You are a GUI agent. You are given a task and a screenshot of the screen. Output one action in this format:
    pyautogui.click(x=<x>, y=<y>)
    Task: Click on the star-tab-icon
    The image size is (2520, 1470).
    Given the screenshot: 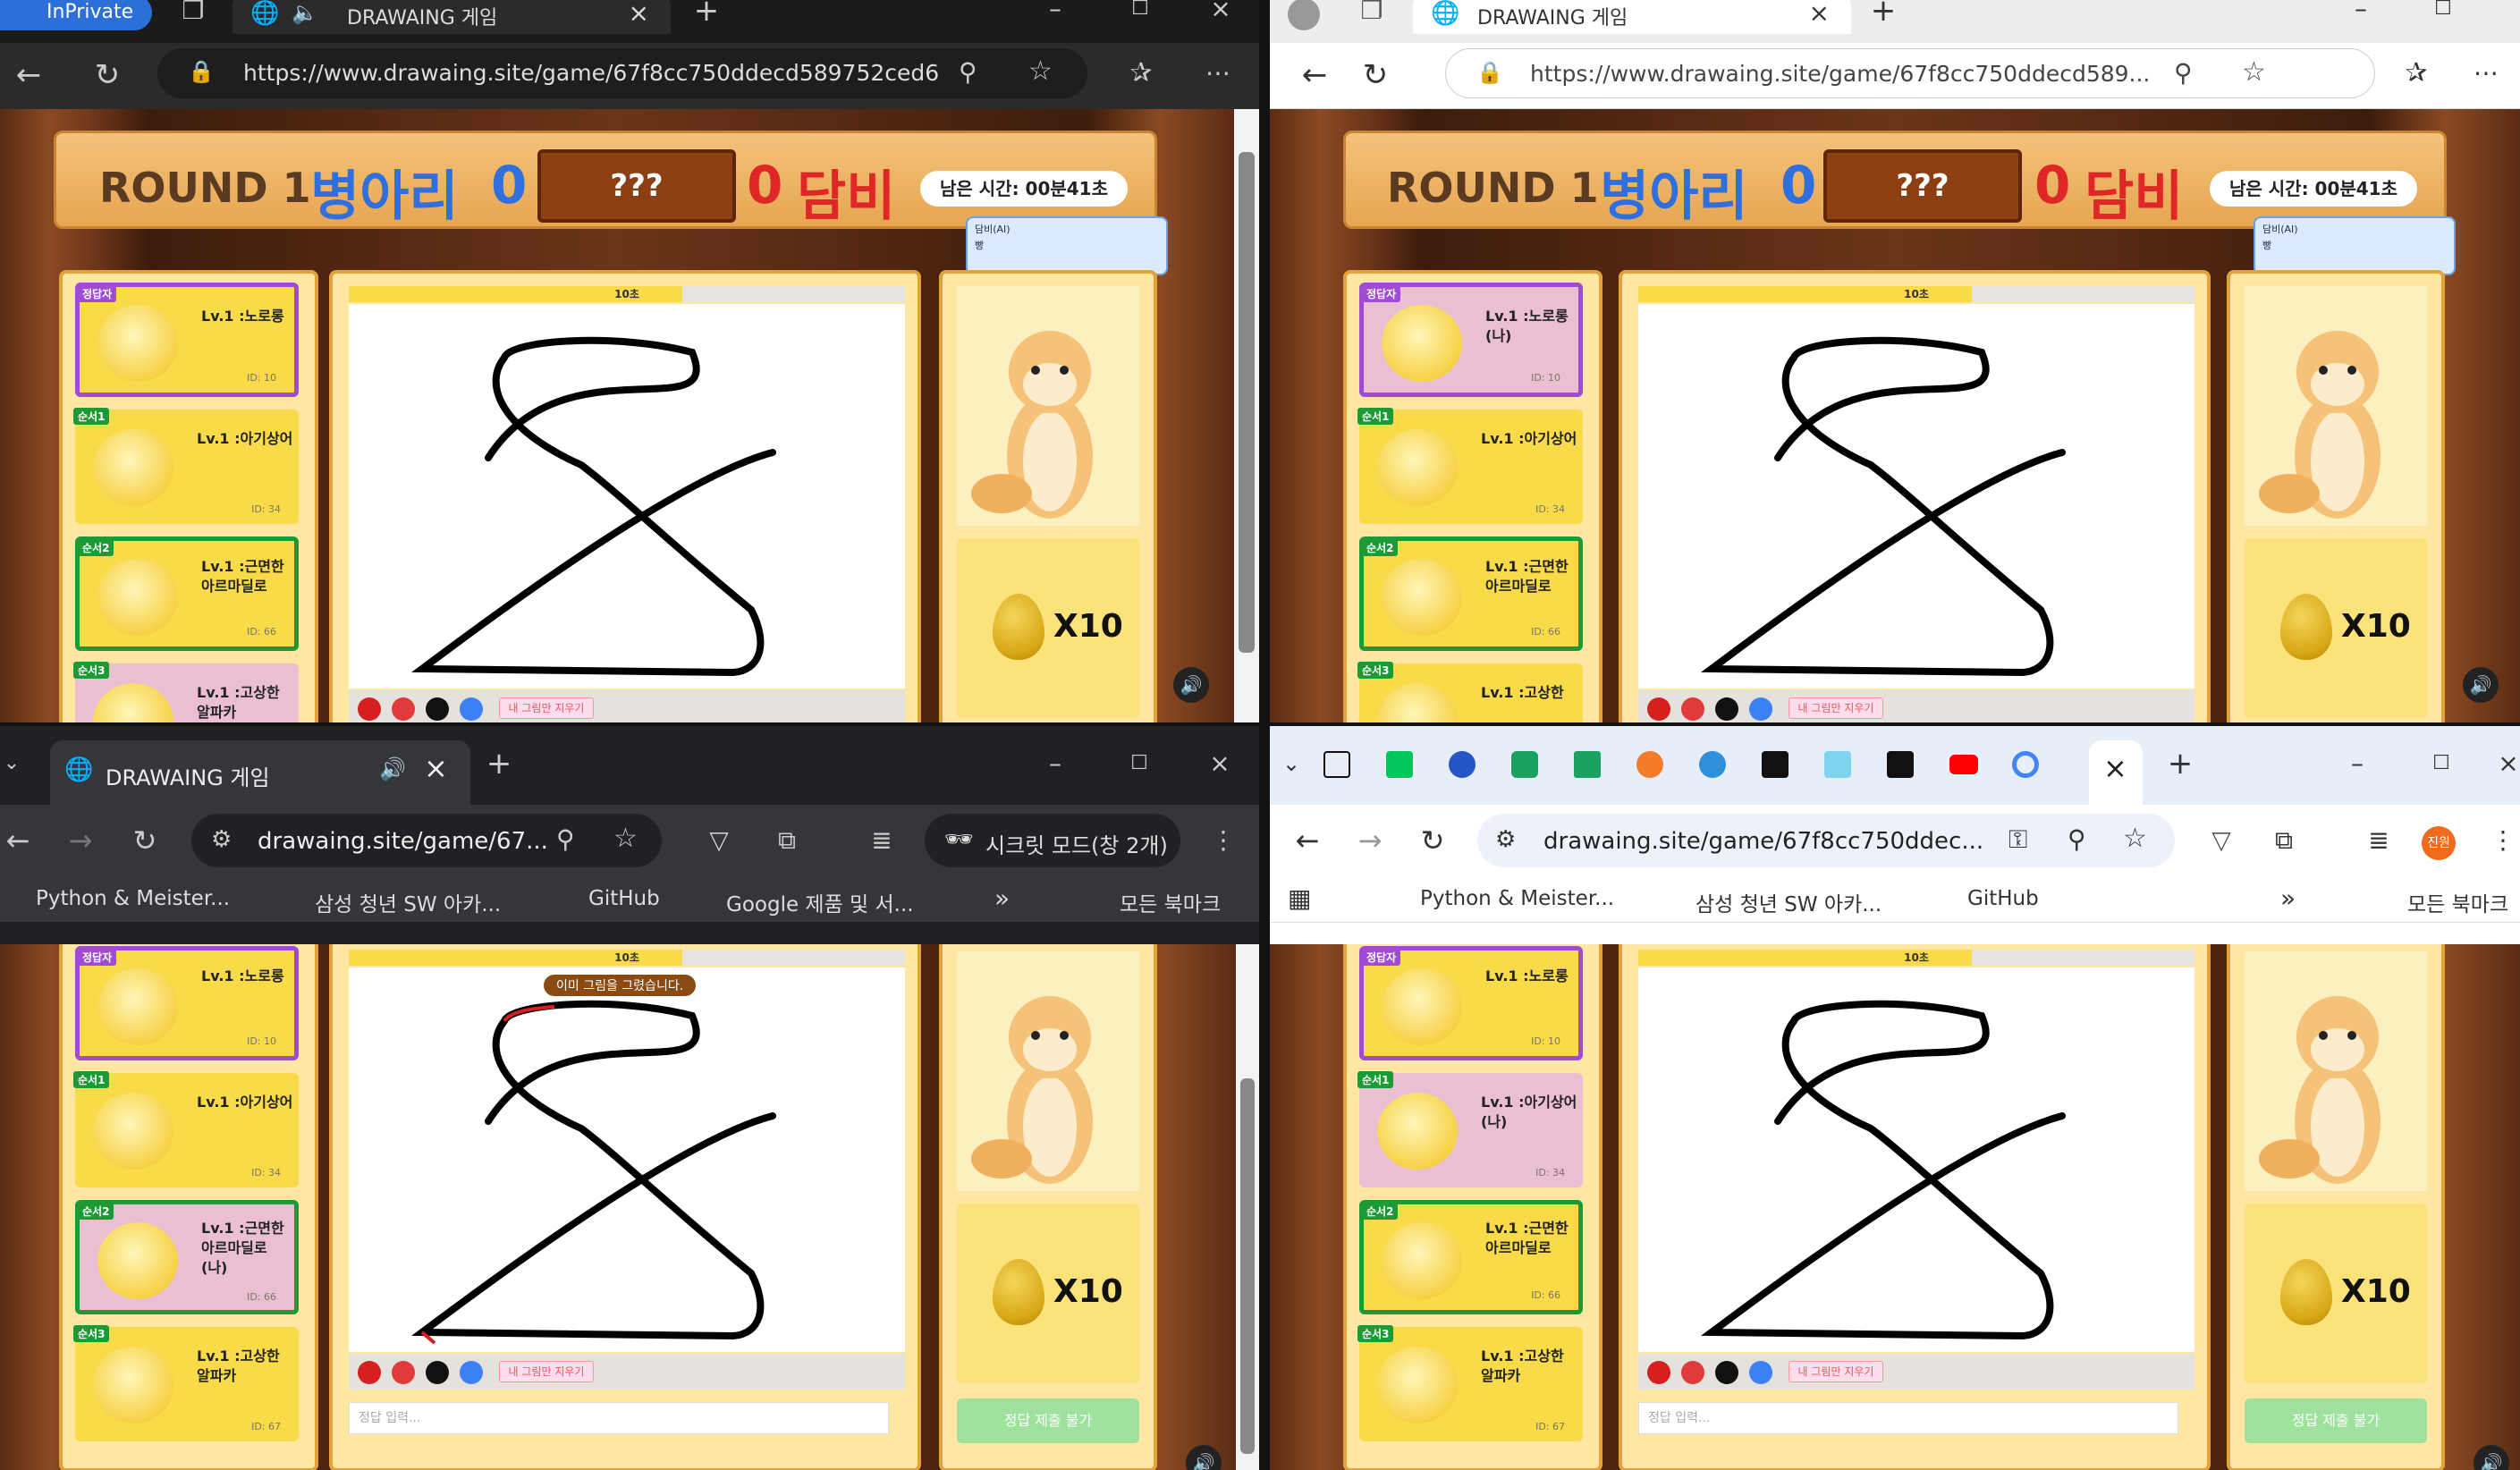 What is the action you would take?
    pyautogui.click(x=1649, y=764)
    